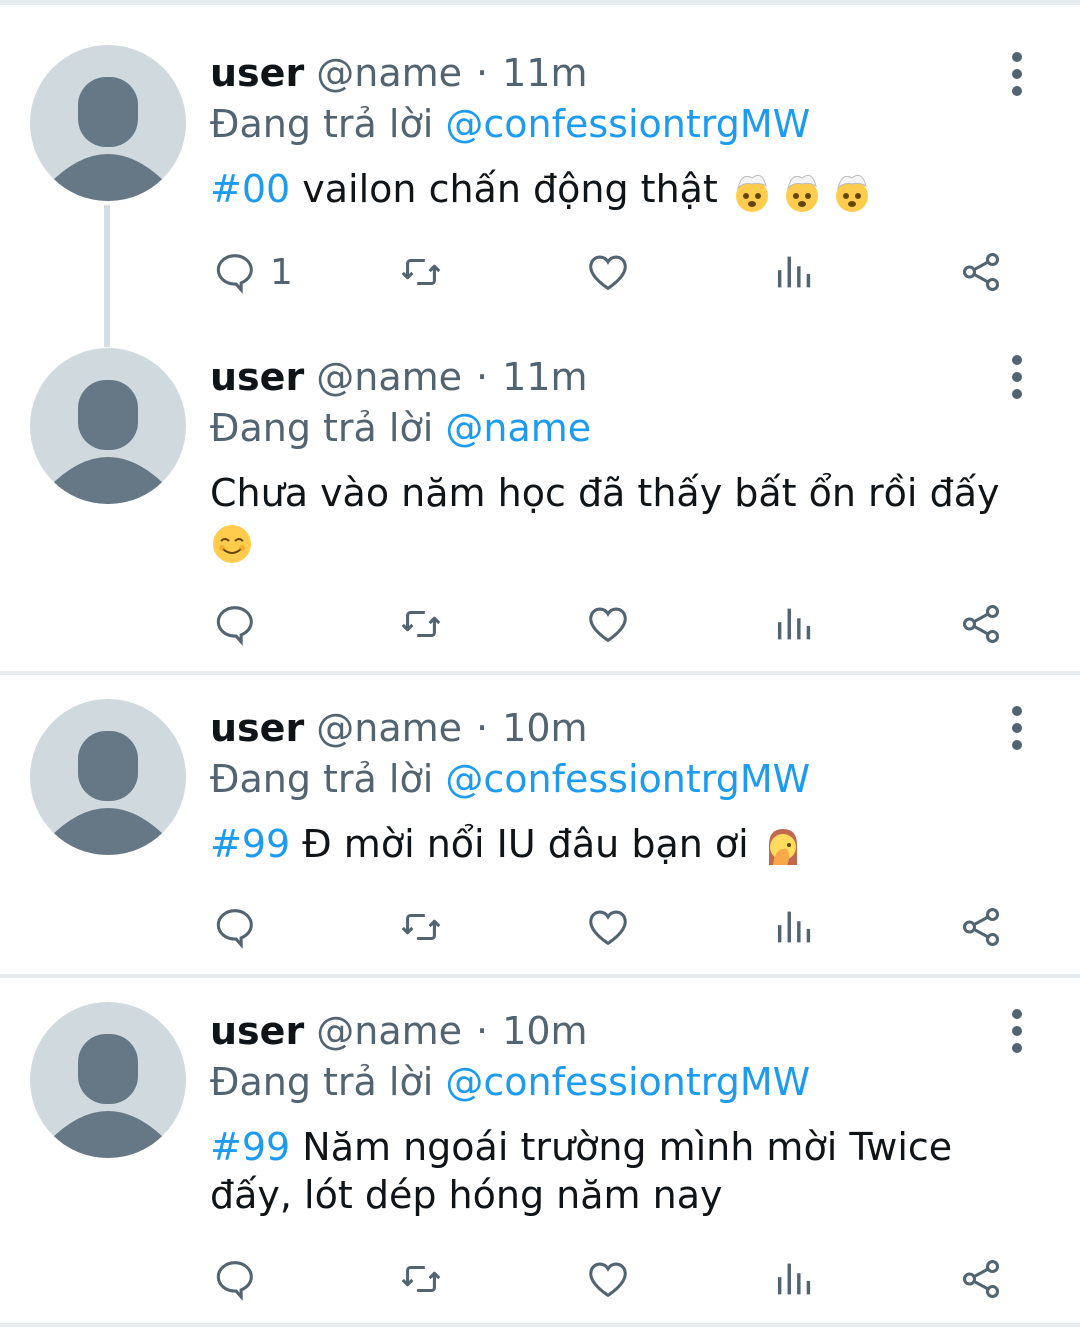 The width and height of the screenshot is (1080, 1327). I want to click on hashtag-link: #00, so click(250, 189).